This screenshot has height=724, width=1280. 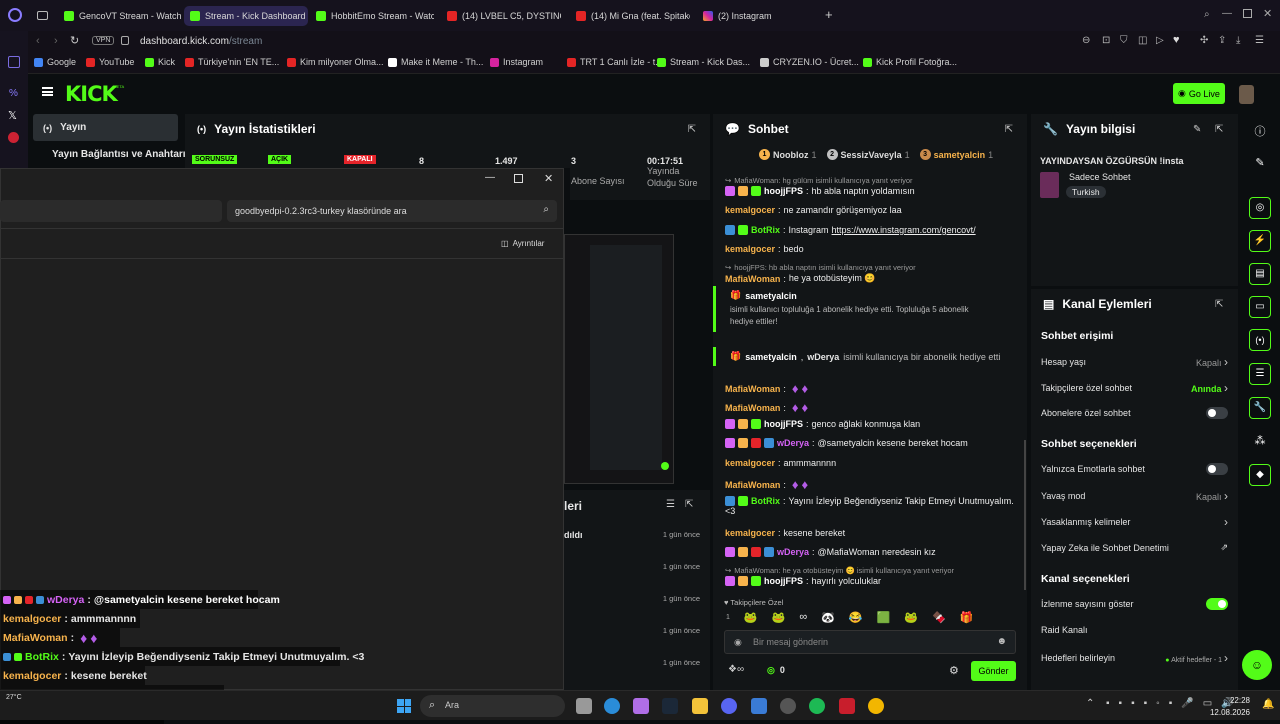 What do you see at coordinates (125, 40) in the screenshot?
I see `lock-icon` at bounding box center [125, 40].